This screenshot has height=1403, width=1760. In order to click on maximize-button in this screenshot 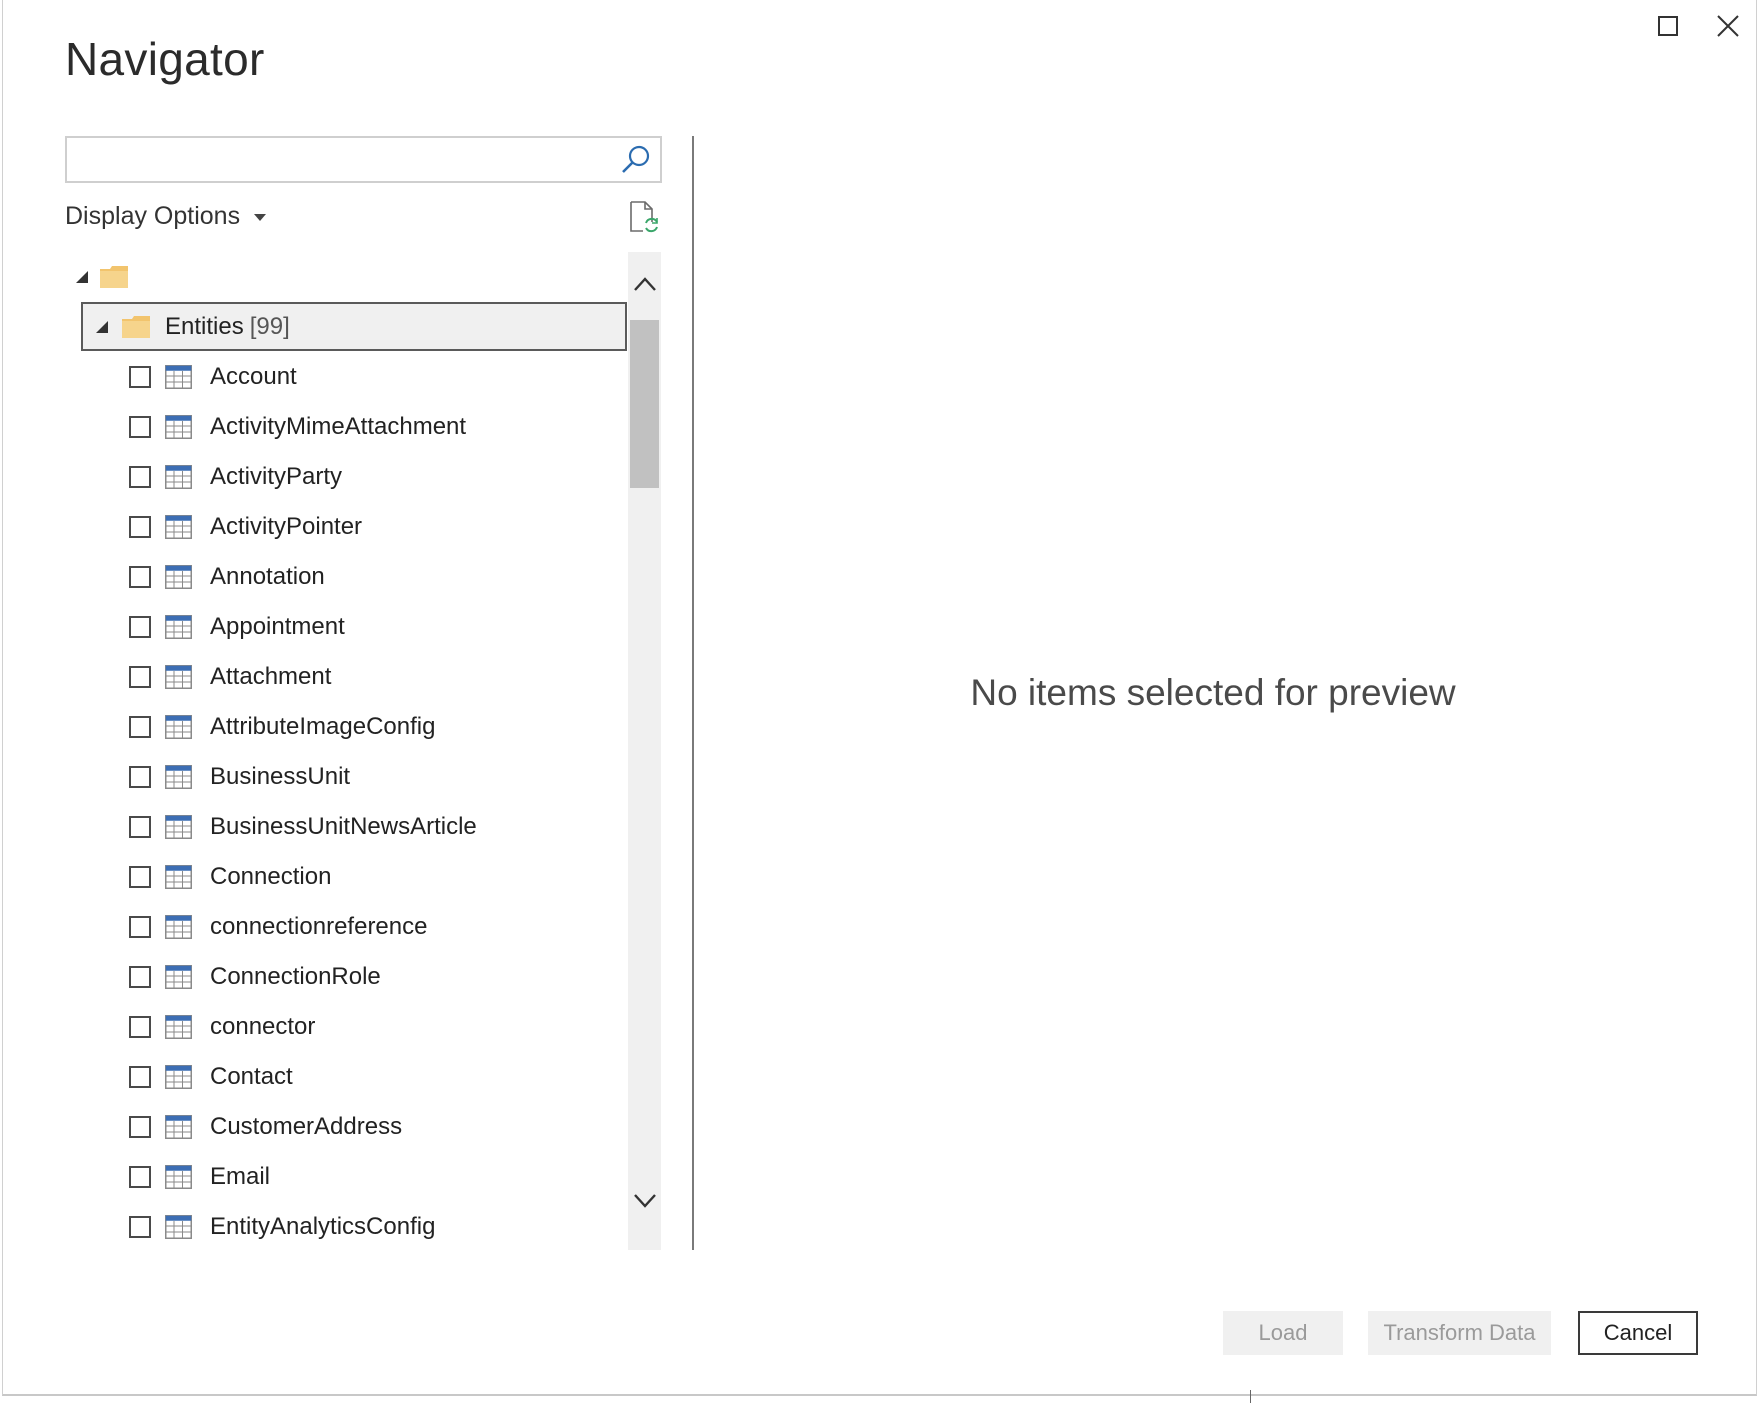, I will do `click(1668, 26)`.